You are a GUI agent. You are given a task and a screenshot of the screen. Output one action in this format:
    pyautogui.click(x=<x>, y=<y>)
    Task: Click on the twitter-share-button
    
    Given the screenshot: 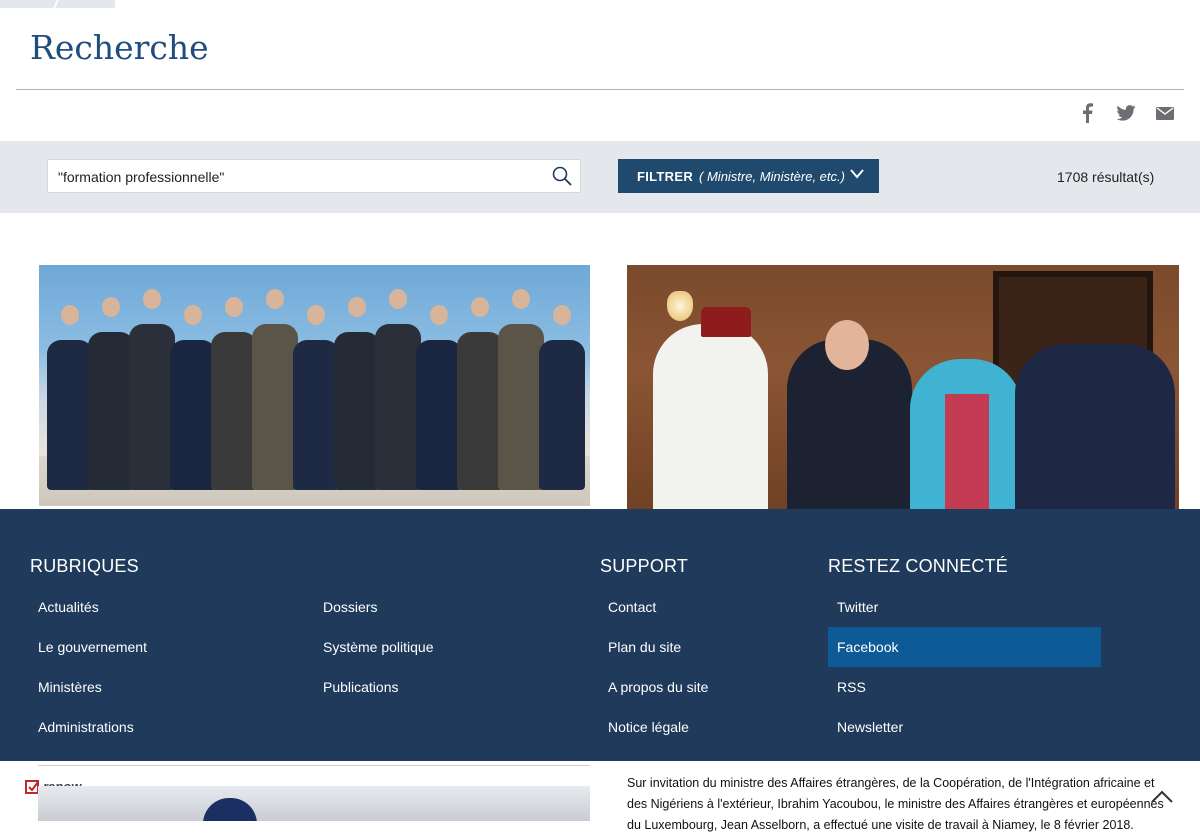 What is the action you would take?
    pyautogui.click(x=1126, y=113)
    